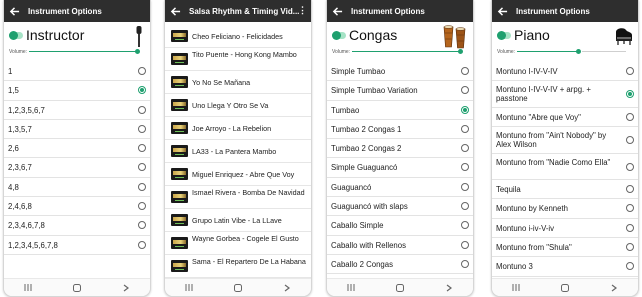  I want to click on list-item: 4,8, so click(77, 188).